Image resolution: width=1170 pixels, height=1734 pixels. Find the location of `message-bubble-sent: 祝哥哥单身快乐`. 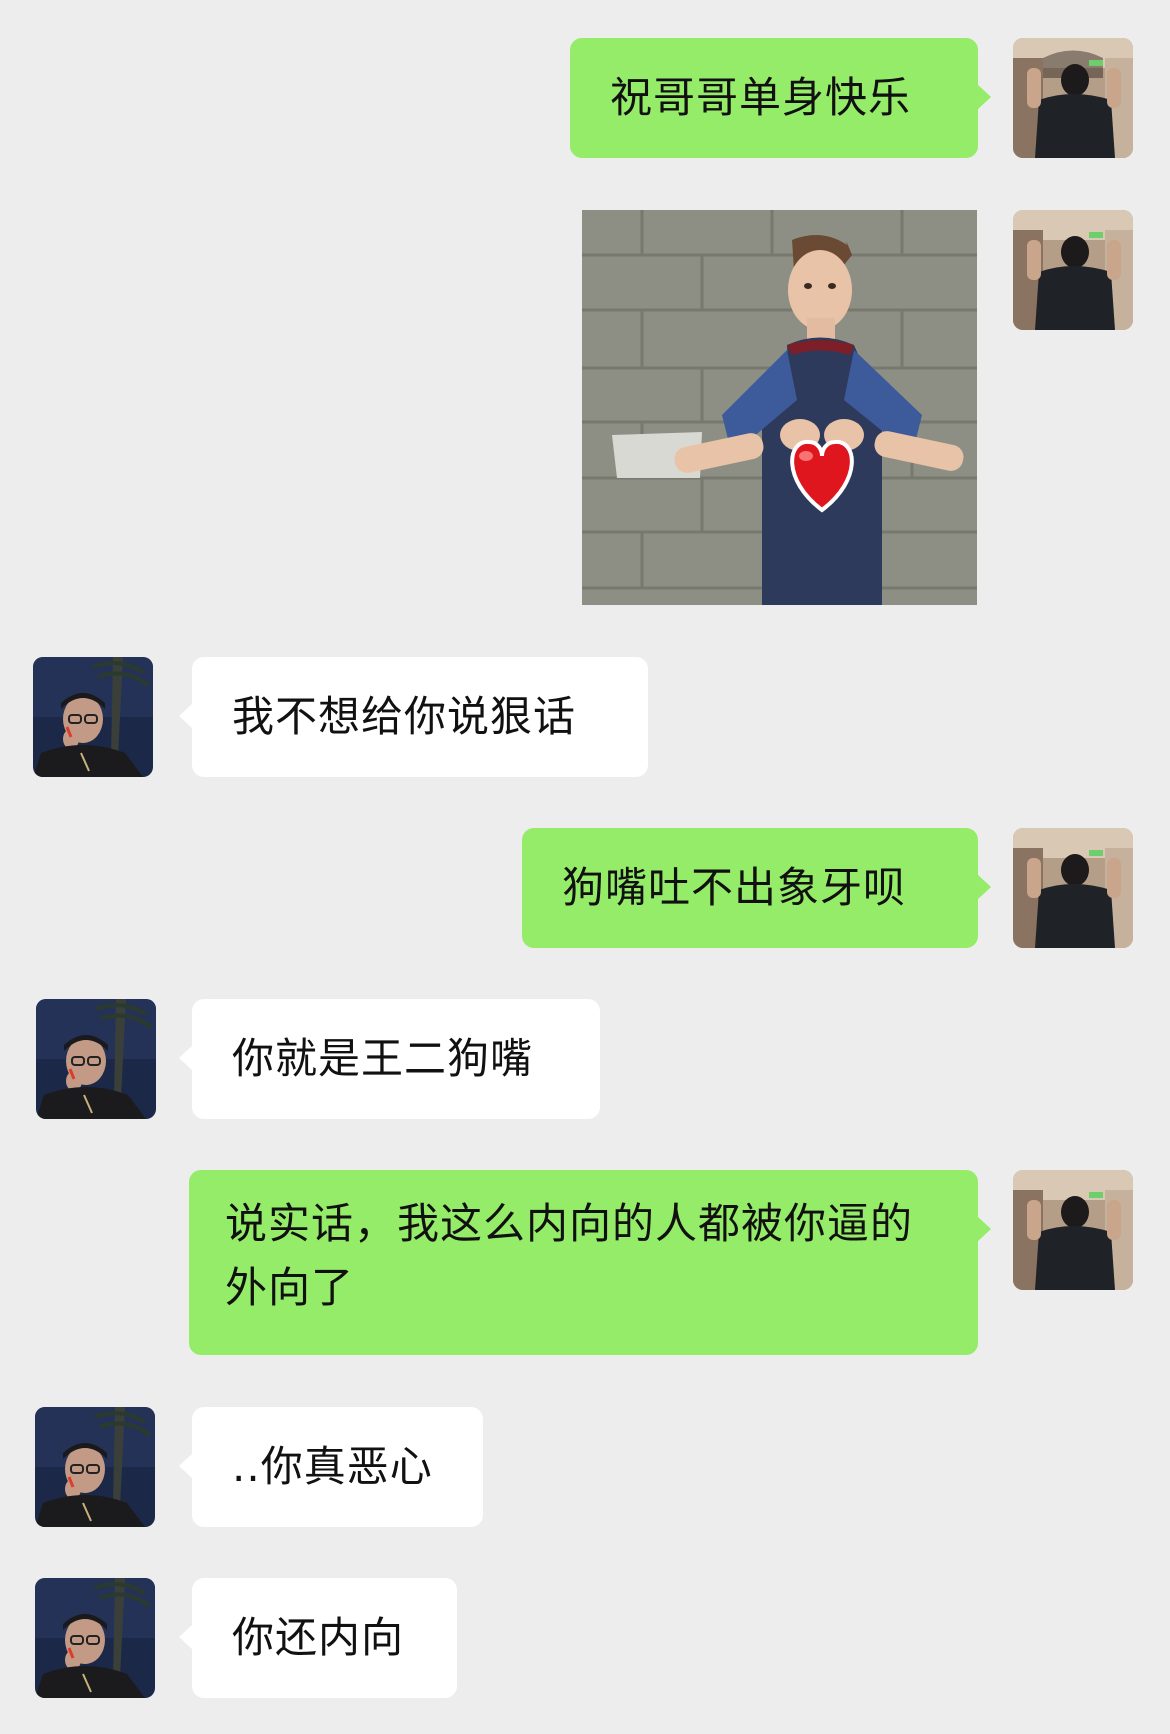

message-bubble-sent: 祝哥哥单身快乐 is located at coordinates (780, 98).